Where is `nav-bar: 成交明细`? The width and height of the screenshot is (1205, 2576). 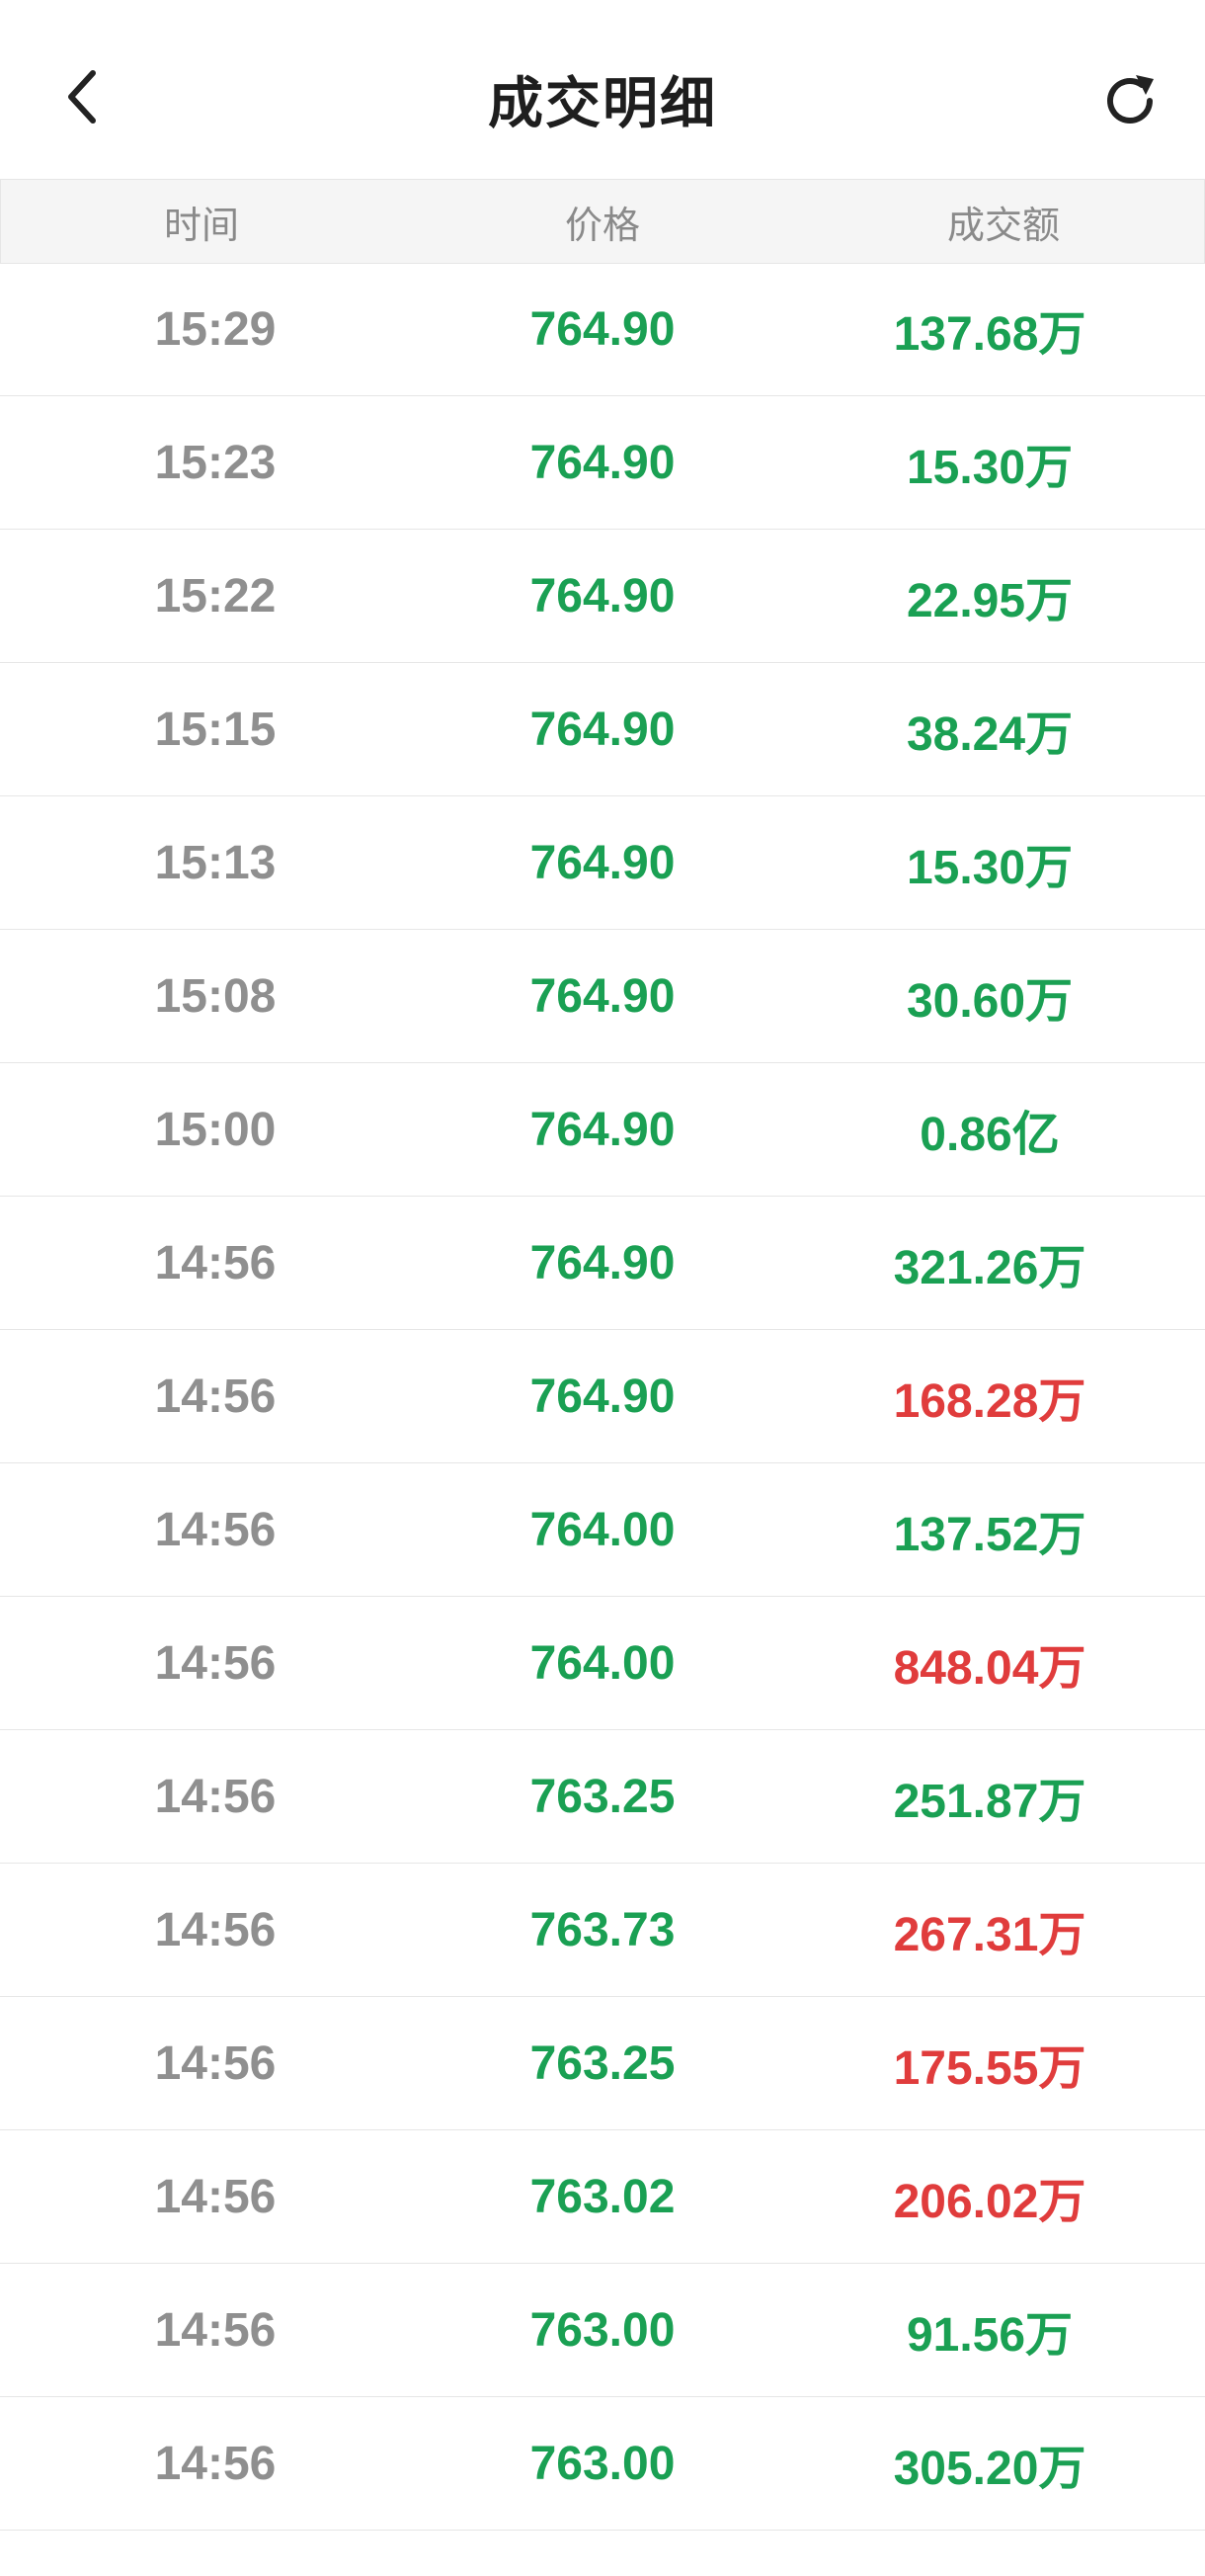 nav-bar: 成交明细 is located at coordinates (602, 89).